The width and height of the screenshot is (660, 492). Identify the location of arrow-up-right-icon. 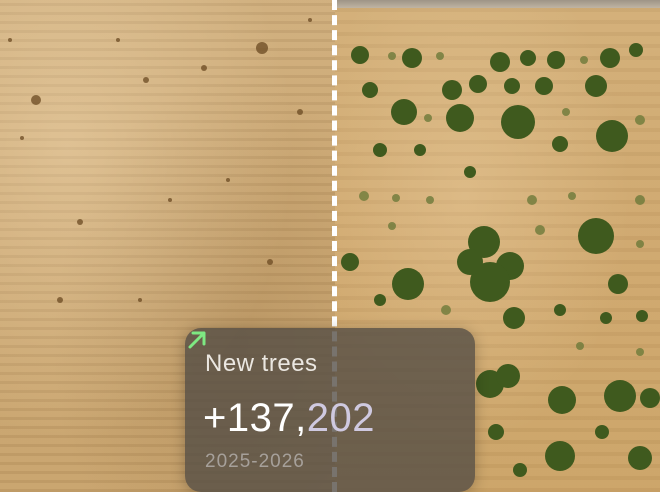
(197, 340).